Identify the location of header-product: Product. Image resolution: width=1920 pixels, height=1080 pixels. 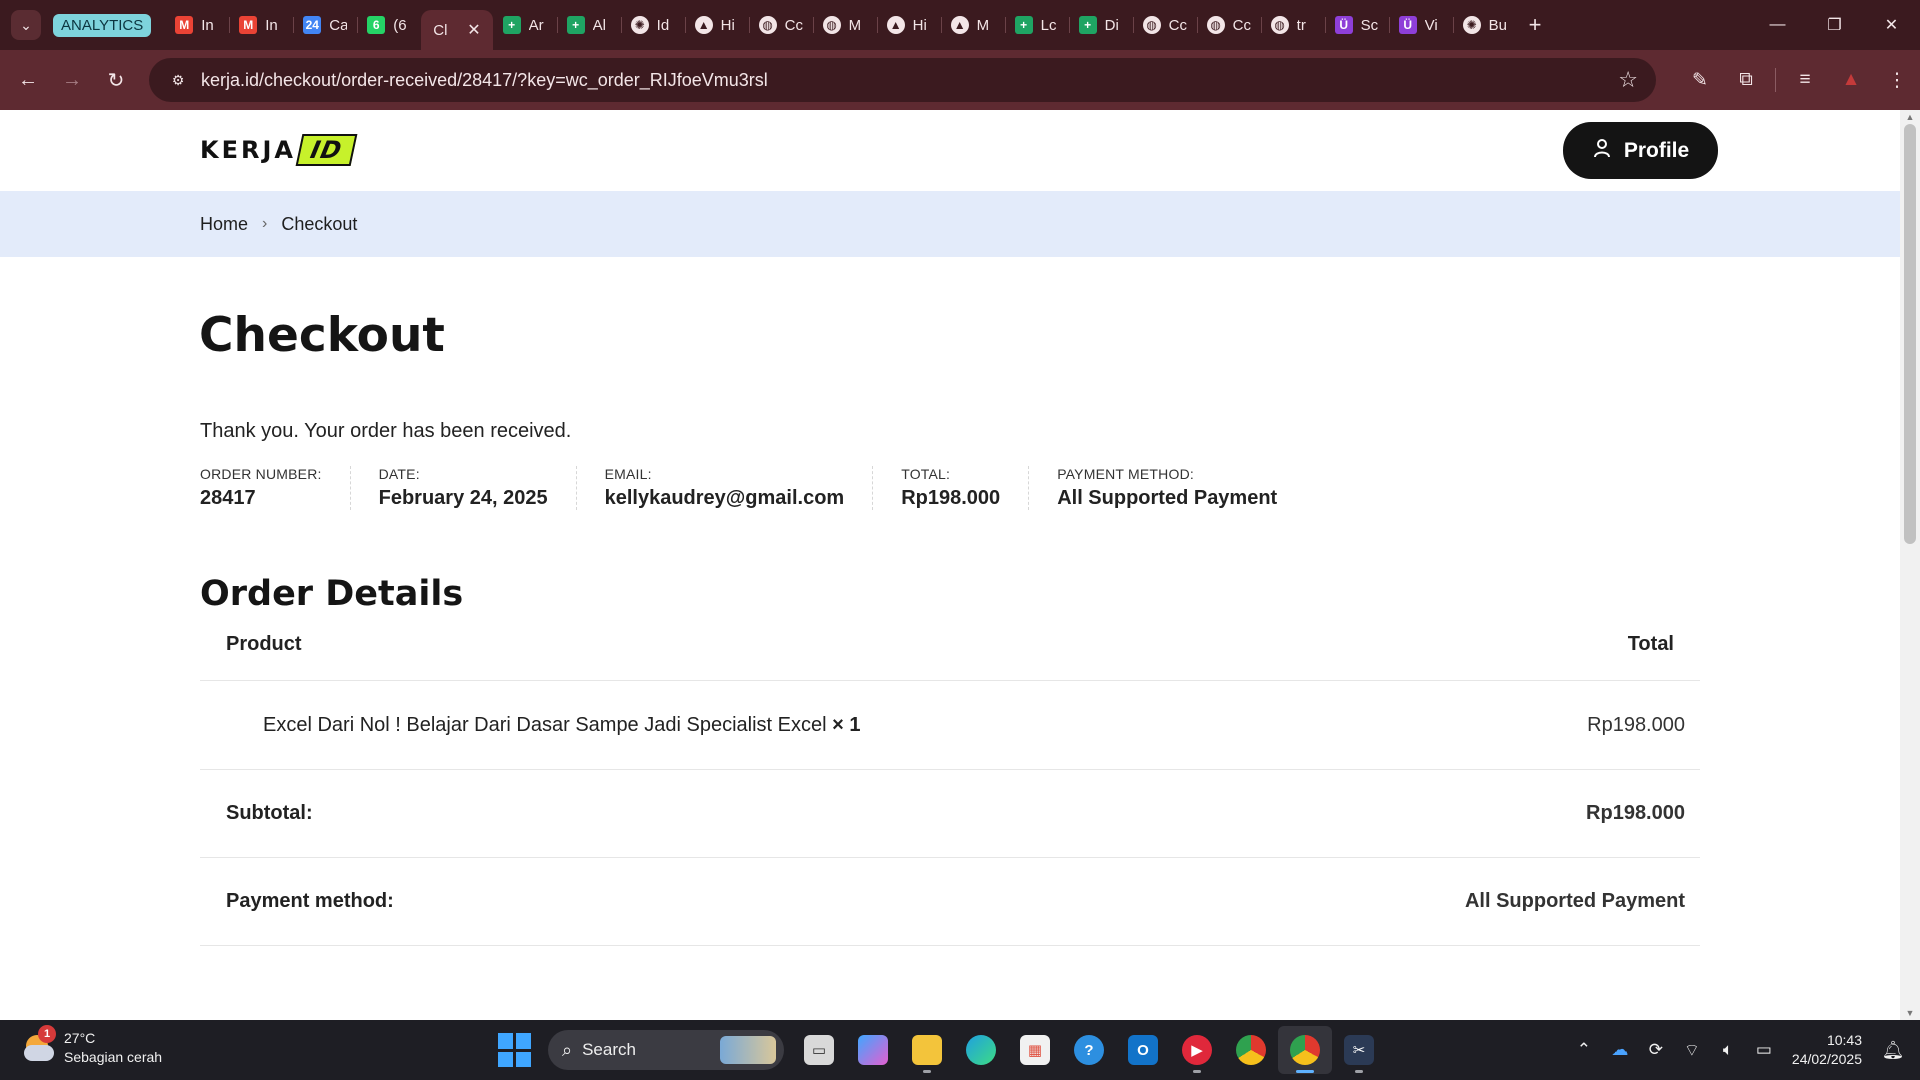
(264, 643).